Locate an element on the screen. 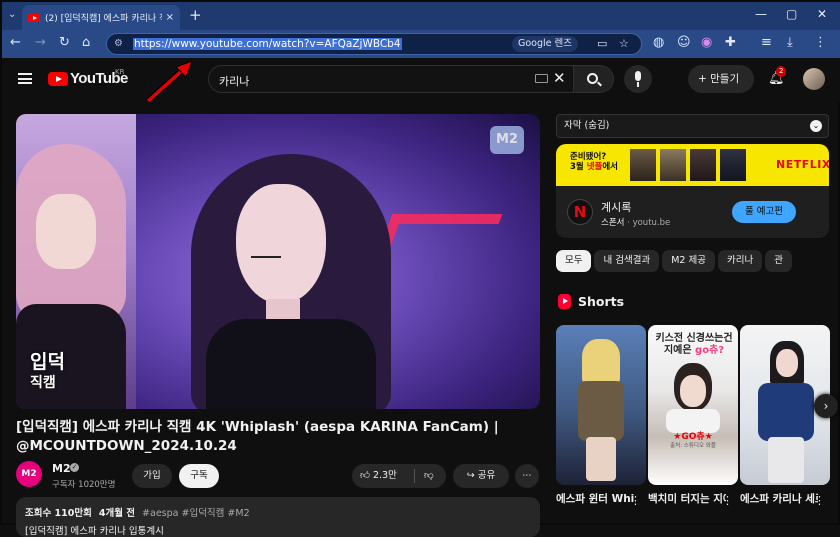 The image size is (840, 537). subscriber-count: 구독자 1020만명 is located at coordinates (83, 484).